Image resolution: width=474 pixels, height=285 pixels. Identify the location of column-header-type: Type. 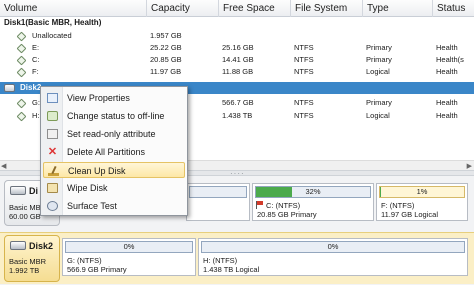
(397, 8).